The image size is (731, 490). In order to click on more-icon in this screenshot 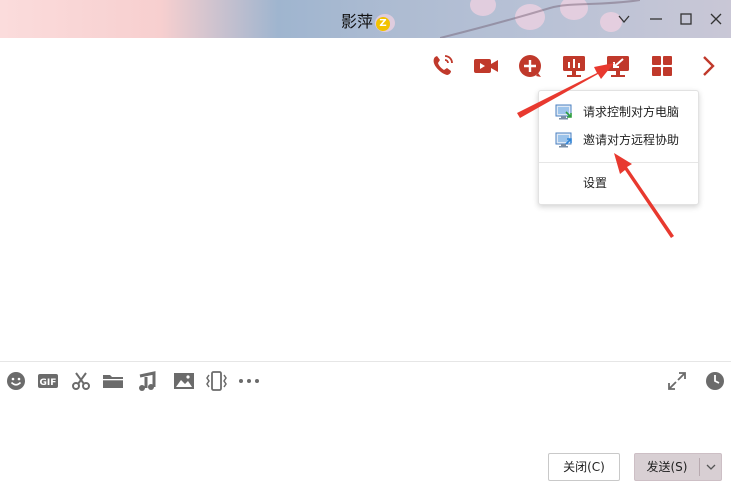, I will do `click(249, 381)`.